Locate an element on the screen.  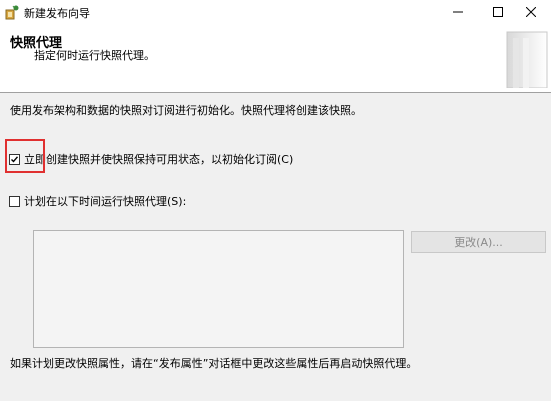
schedule-snapshot-label: 计划在以下时间运行快照代理(S): is located at coordinates (105, 201).